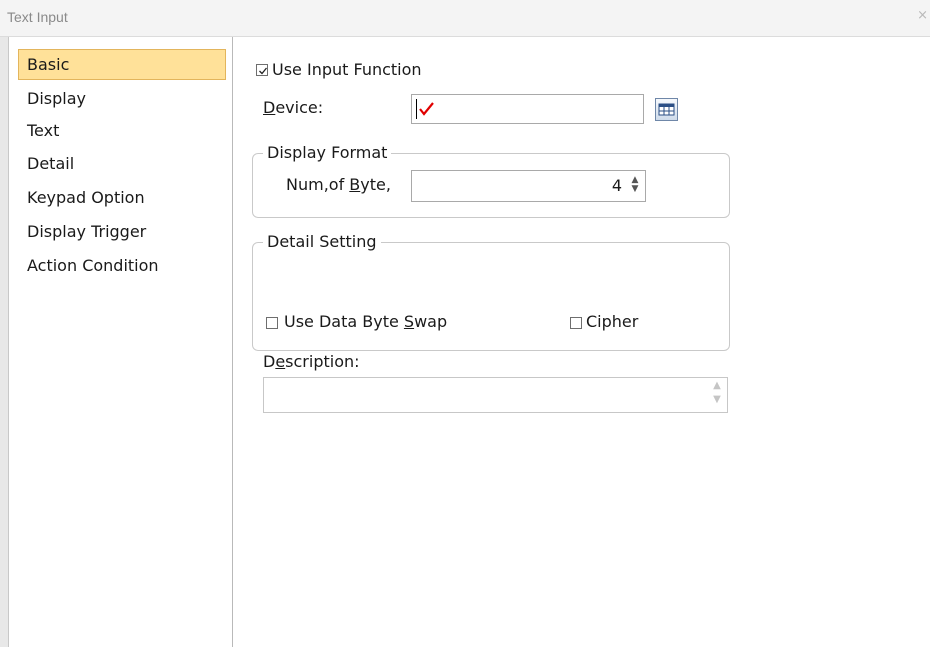 The image size is (930, 647). Describe the element at coordinates (922, 15) in the screenshot. I see `close-icon: ×` at that location.